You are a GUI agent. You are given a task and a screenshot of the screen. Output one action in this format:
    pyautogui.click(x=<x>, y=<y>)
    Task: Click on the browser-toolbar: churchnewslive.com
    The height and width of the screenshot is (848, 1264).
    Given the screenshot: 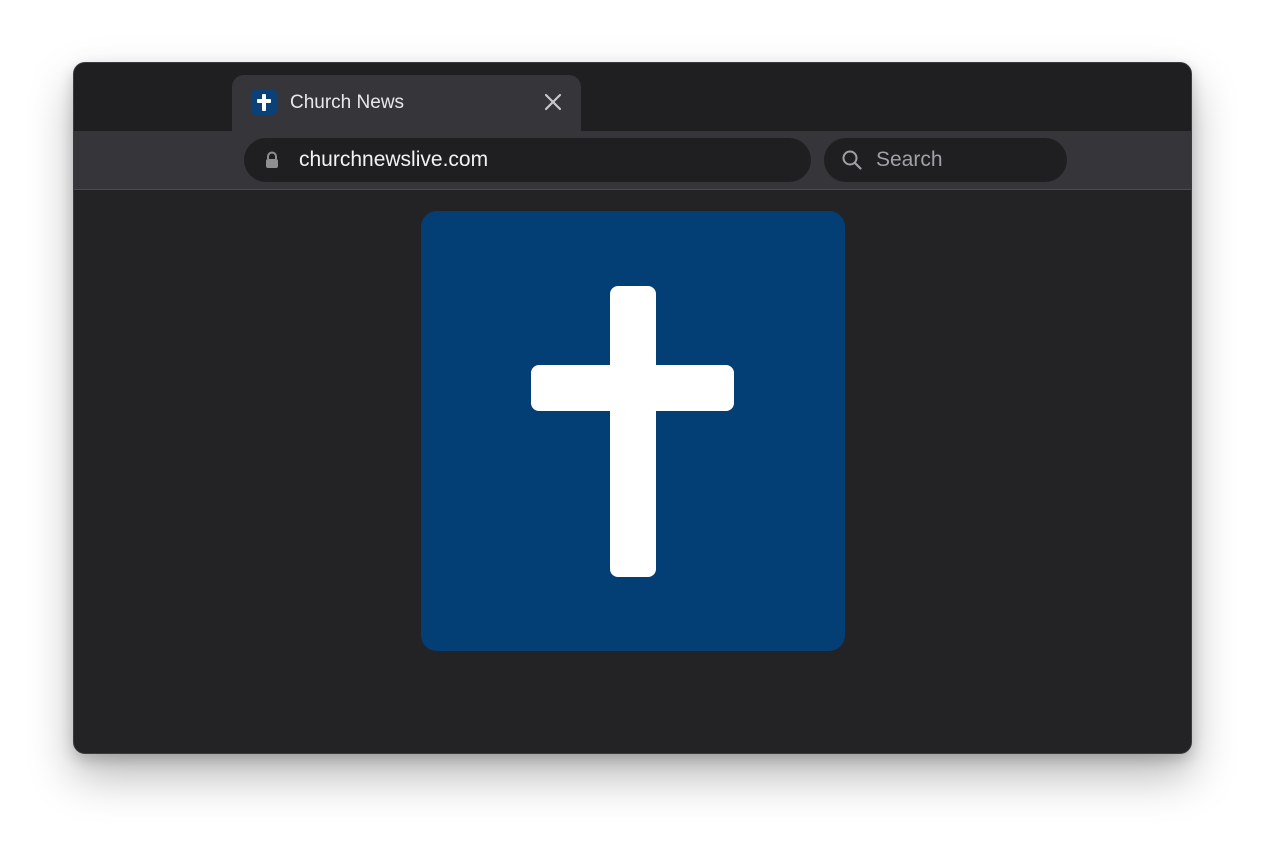 What is the action you would take?
    pyautogui.click(x=632, y=160)
    